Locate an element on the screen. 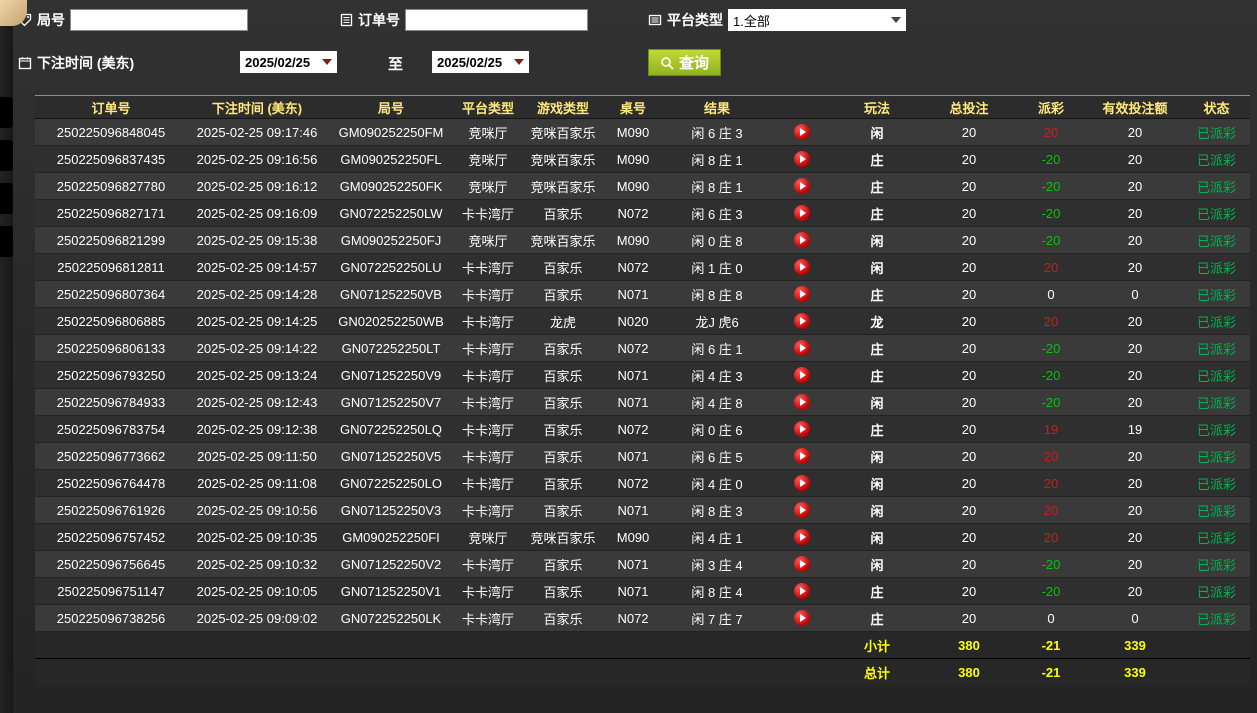 This screenshot has height=713, width=1257. play-method-cell: 庄 is located at coordinates (877, 159).